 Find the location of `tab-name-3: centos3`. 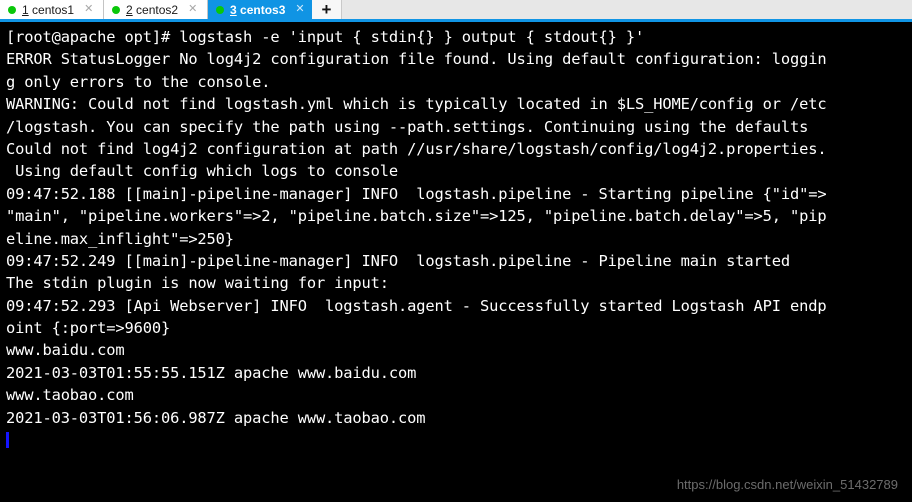

tab-name-3: centos3 is located at coordinates (261, 9).